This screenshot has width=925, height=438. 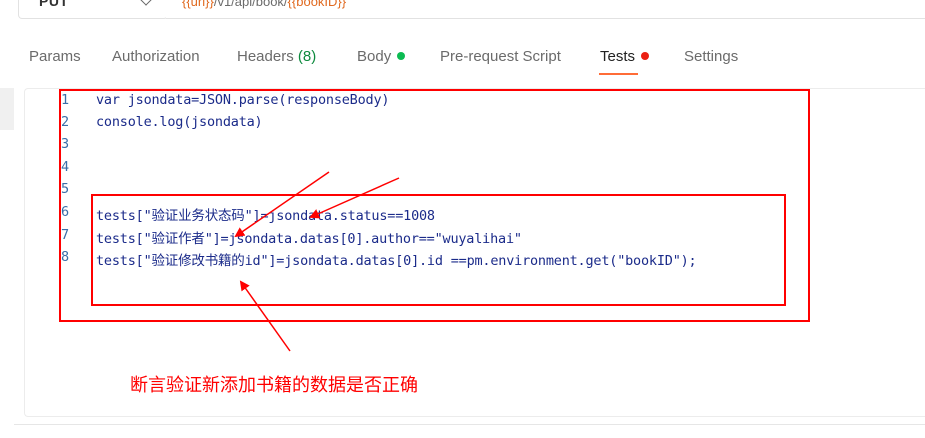 What do you see at coordinates (618, 74) in the screenshot?
I see `active-tab-indicator` at bounding box center [618, 74].